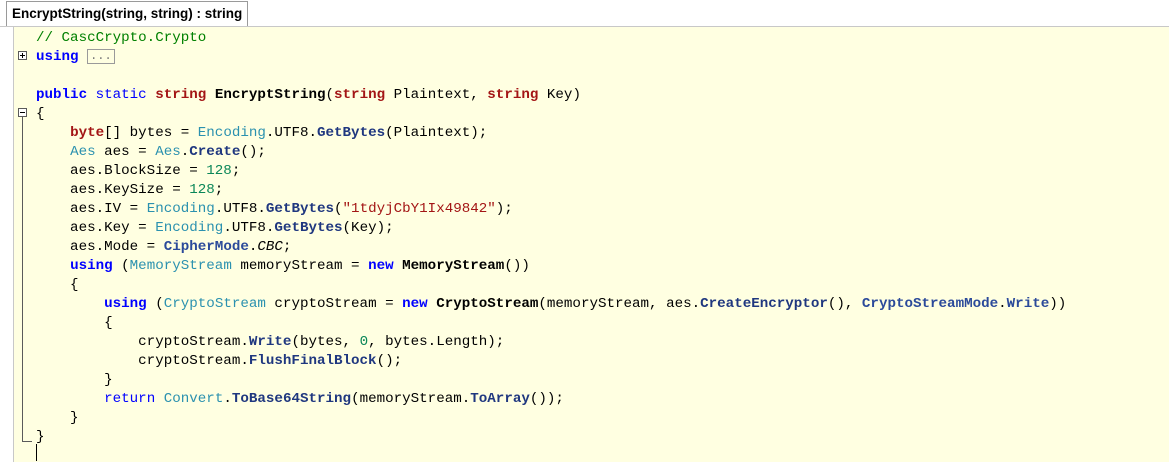 This screenshot has height=466, width=1169. I want to click on code-token: Plaintext,, so click(436, 95).